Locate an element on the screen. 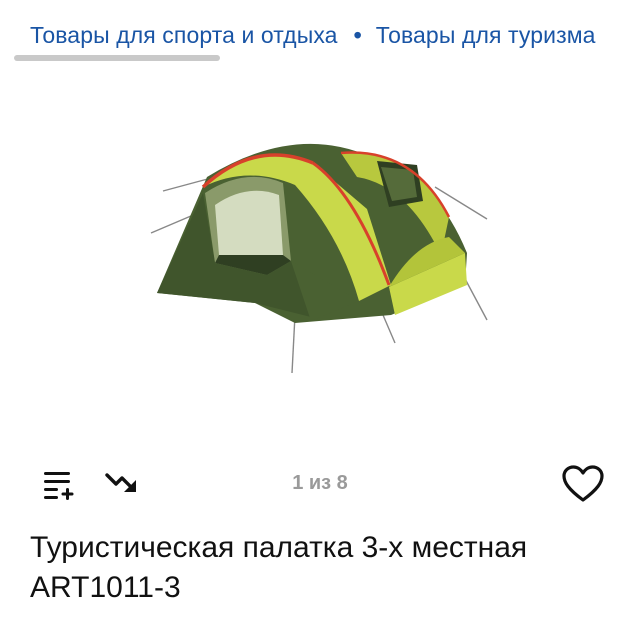  favorite-button is located at coordinates (583, 484).